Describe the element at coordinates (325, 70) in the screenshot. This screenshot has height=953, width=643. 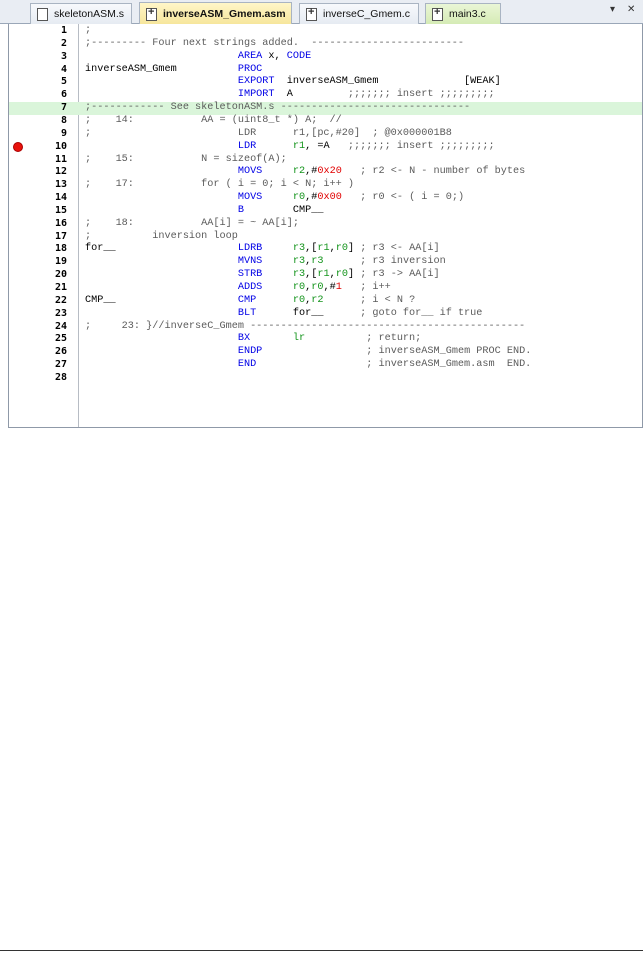
I see `code-line: 4 inverseASM_Gmem PROC` at that location.